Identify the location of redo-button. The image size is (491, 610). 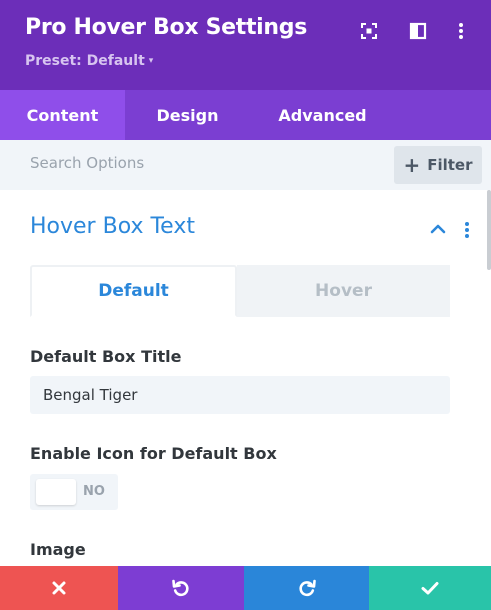
(306, 588).